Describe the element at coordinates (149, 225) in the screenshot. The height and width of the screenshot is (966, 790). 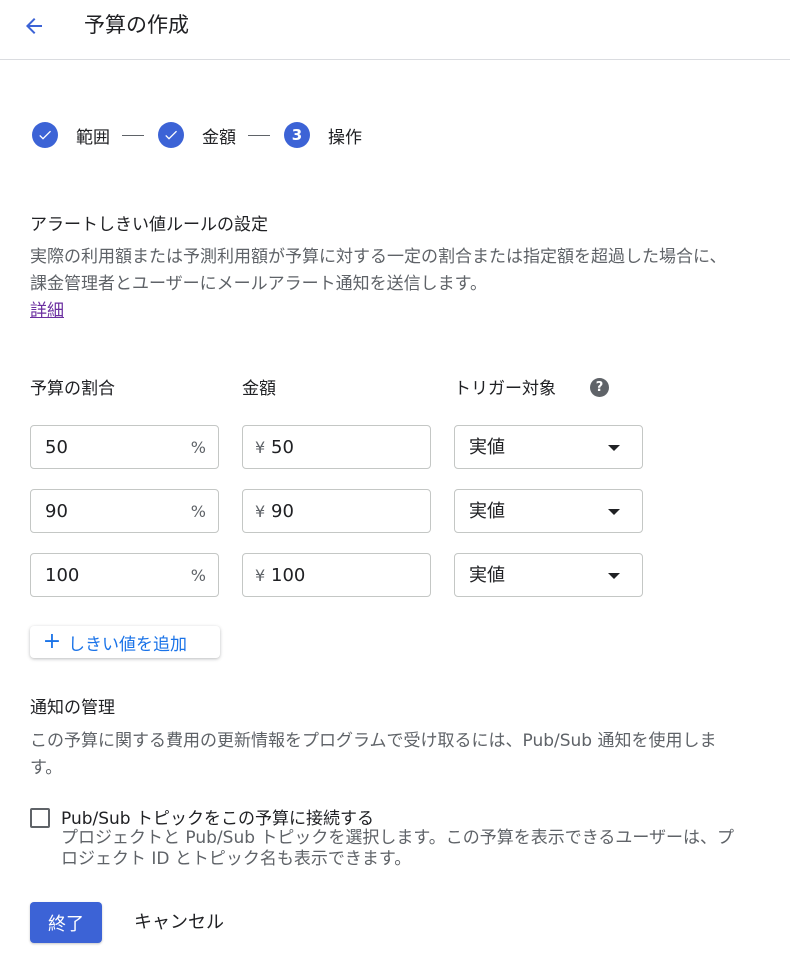
I see `alert-rules-heading: アラートしきい値ルールの設定` at that location.